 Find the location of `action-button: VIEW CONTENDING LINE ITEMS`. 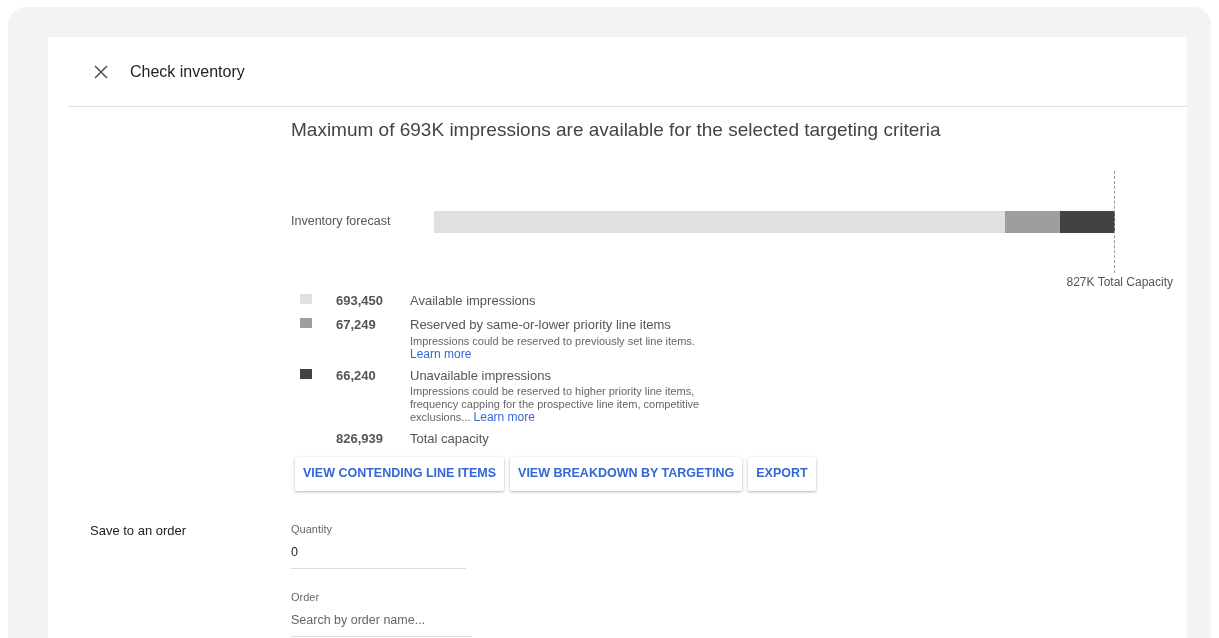

action-button: VIEW CONTENDING LINE ITEMS is located at coordinates (400, 473).